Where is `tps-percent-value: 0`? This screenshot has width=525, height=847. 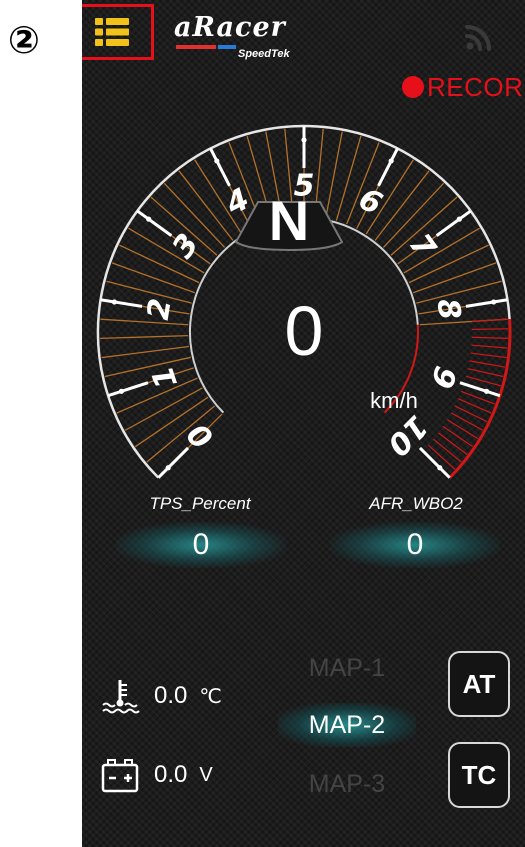 tps-percent-value: 0 is located at coordinates (201, 544).